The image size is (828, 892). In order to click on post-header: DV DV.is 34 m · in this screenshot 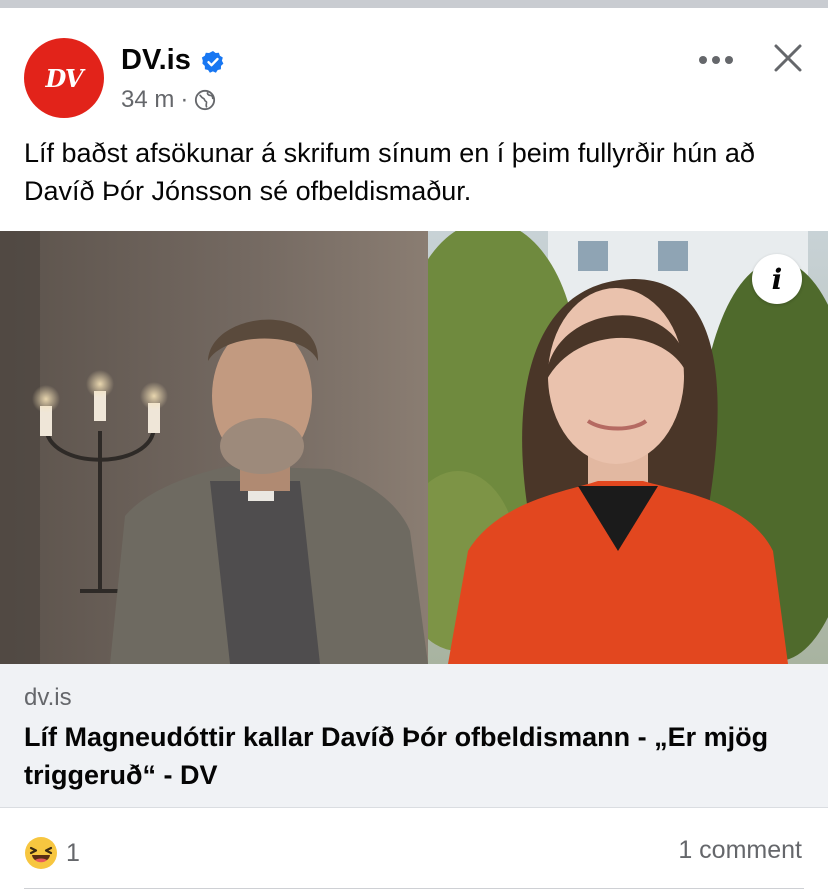, I will do `click(414, 68)`.